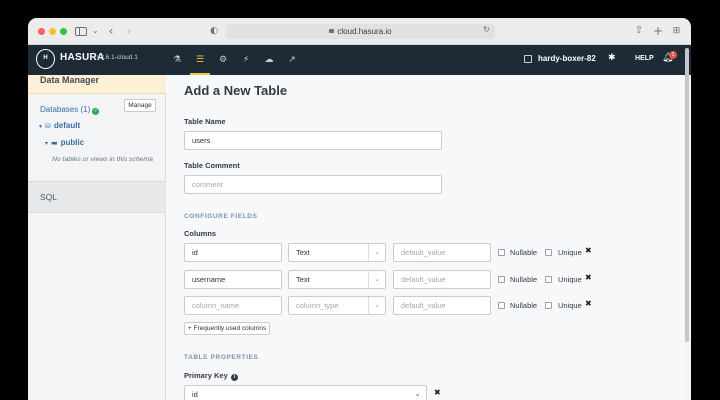 The height and width of the screenshot is (400, 720). I want to click on url-text: cloud.hasura.io, so click(360, 31).